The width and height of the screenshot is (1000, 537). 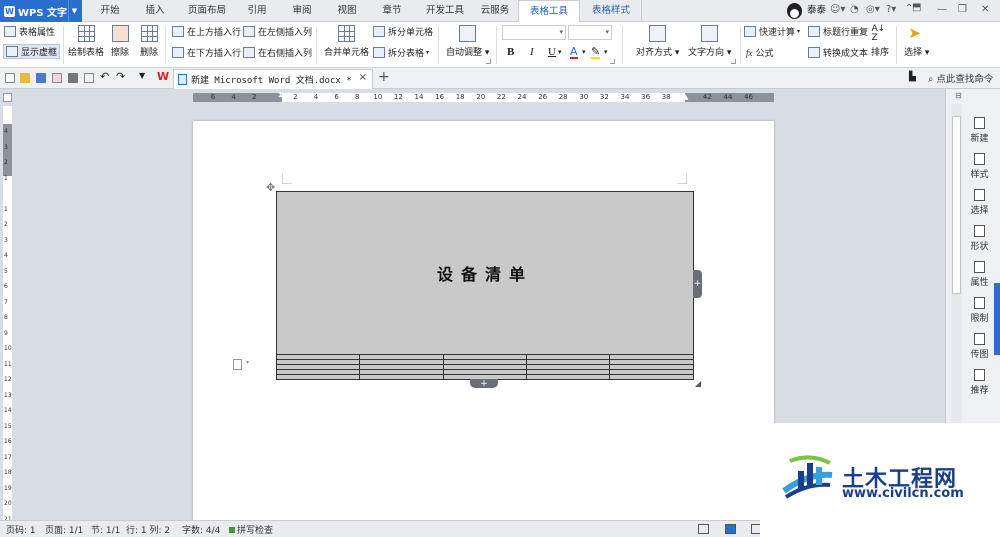 I want to click on minimize-icon: —, so click(x=942, y=9).